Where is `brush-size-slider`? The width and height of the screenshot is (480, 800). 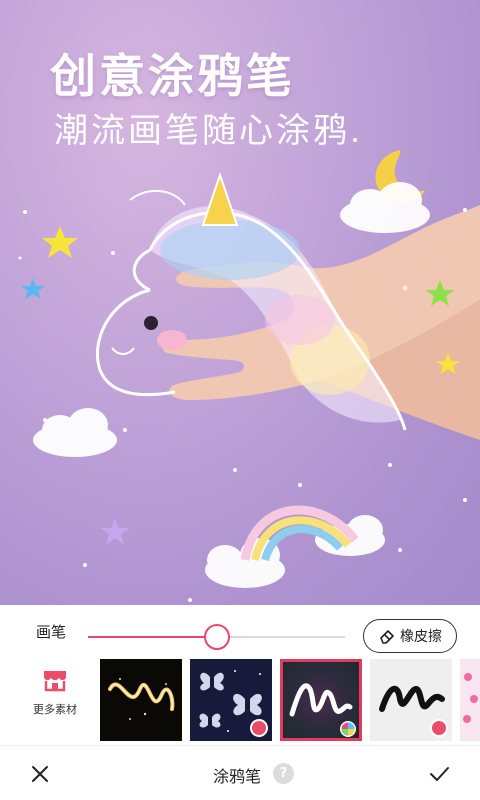 brush-size-slider is located at coordinates (216, 637).